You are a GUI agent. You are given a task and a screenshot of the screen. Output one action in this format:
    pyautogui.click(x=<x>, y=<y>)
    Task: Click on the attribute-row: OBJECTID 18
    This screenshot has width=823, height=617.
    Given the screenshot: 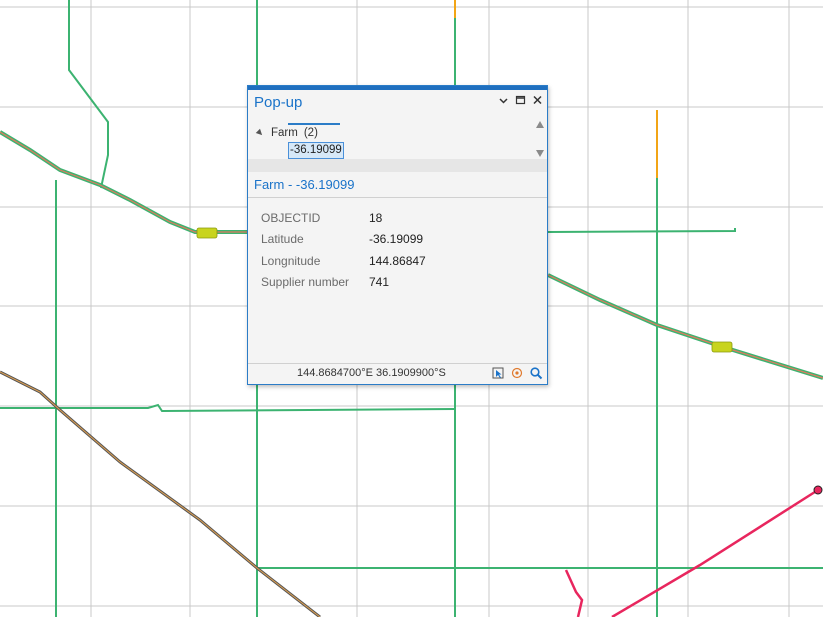 What is the action you would take?
    pyautogui.click(x=343, y=218)
    